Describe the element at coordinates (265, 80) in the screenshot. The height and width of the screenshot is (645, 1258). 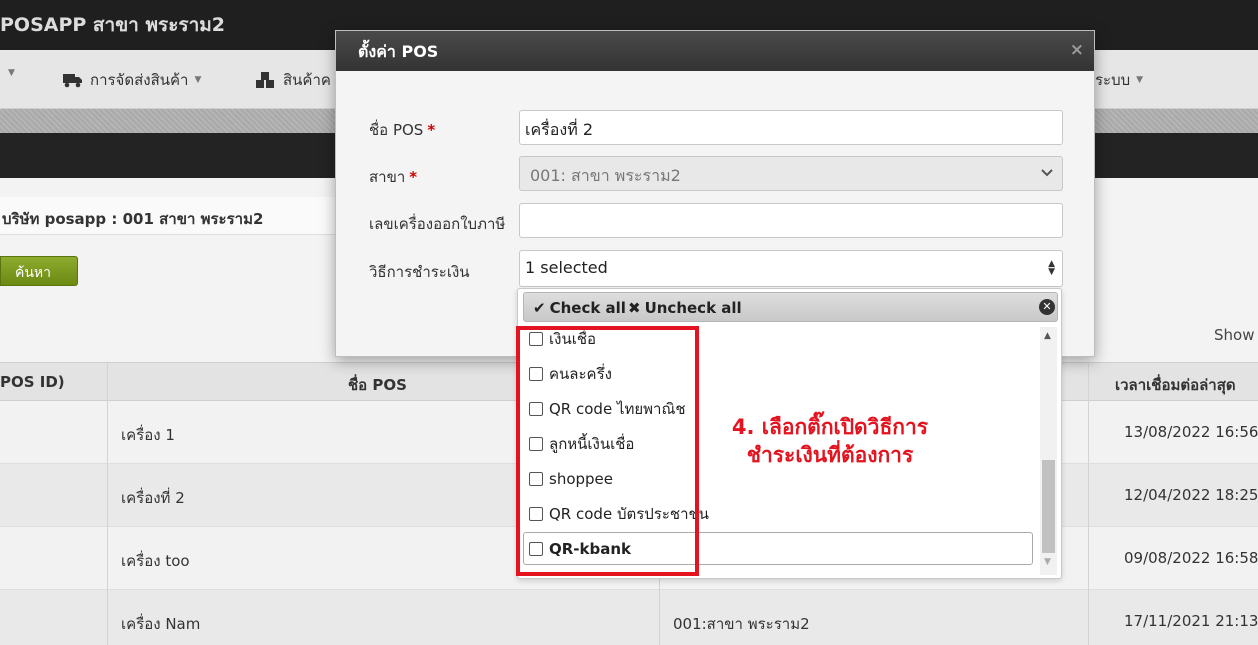
I see `boxes-icon` at that location.